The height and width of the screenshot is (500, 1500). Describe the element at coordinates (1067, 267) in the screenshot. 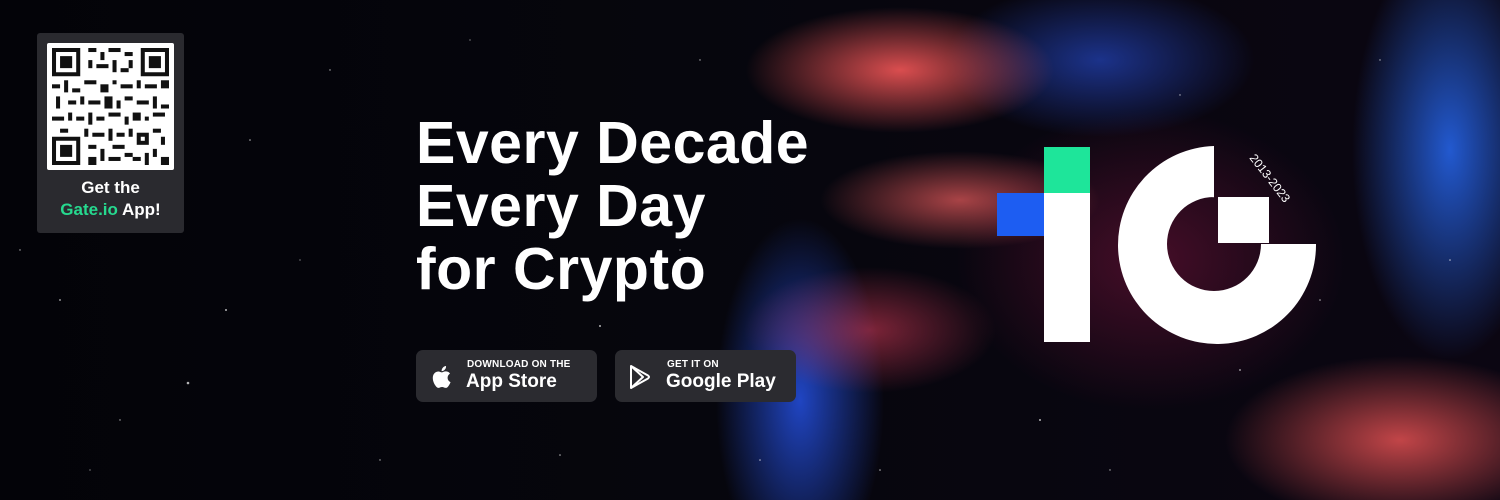

I see `logo-one-bar` at that location.